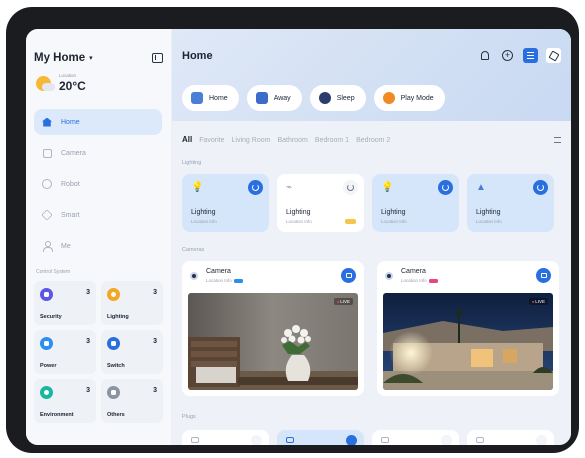 This screenshot has height=458, width=585. What do you see at coordinates (66, 246) in the screenshot?
I see `sidebar-item-label: Me` at bounding box center [66, 246].